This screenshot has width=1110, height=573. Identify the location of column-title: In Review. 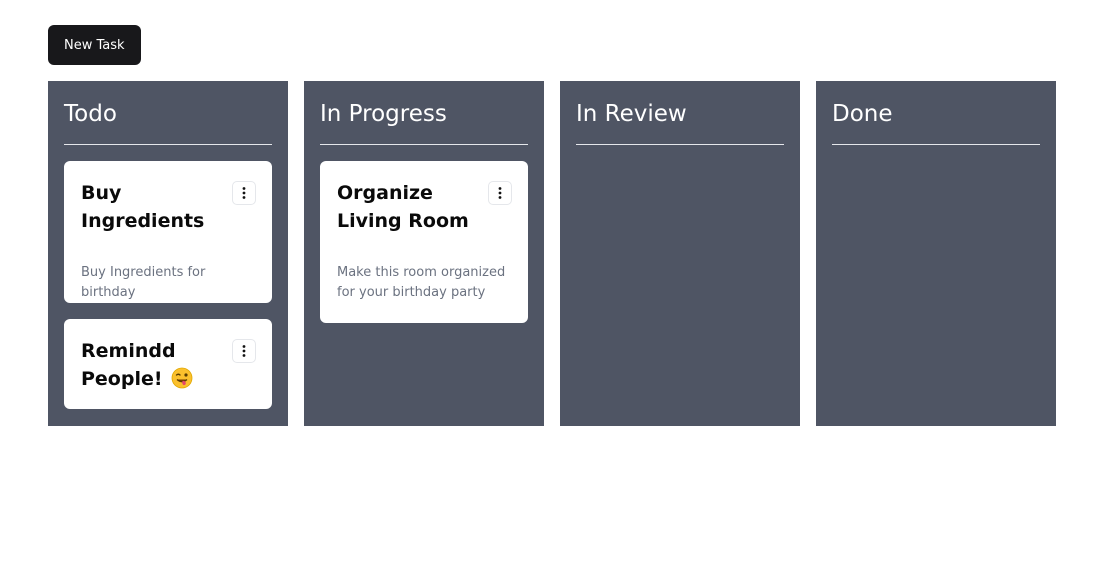
(631, 113).